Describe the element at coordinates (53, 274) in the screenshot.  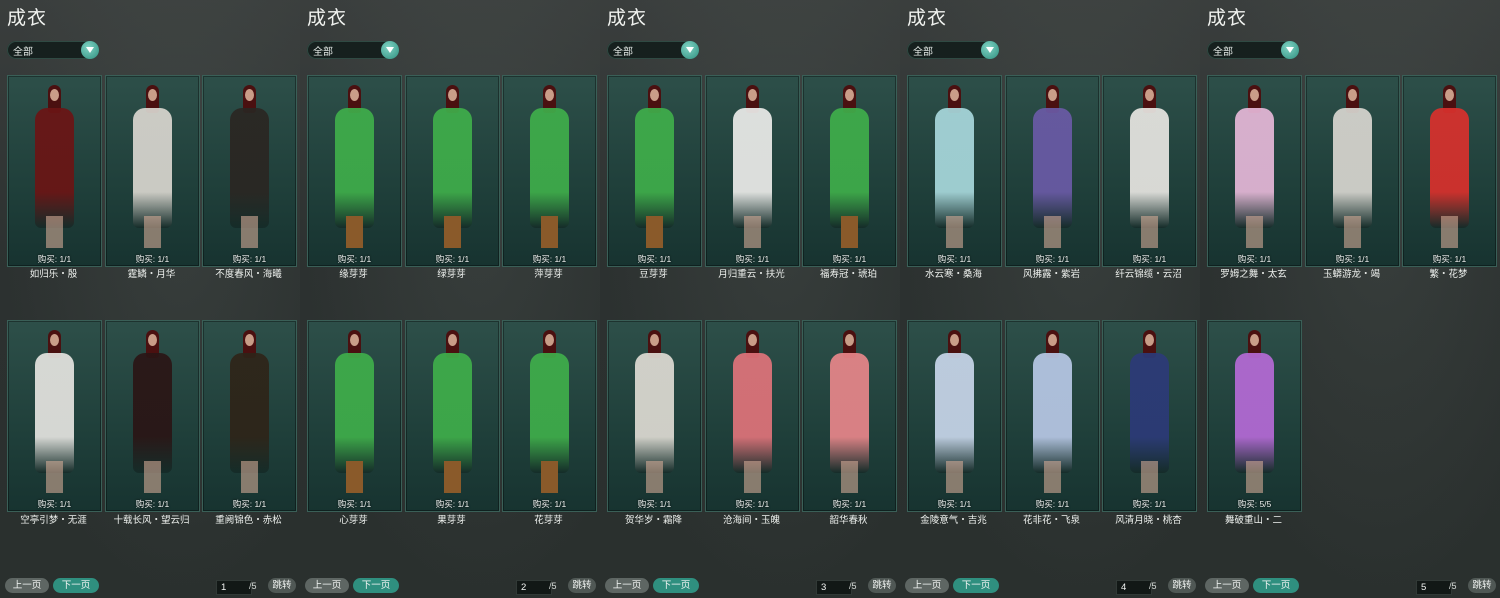
I see `outfit-name: 如归乐・殷` at that location.